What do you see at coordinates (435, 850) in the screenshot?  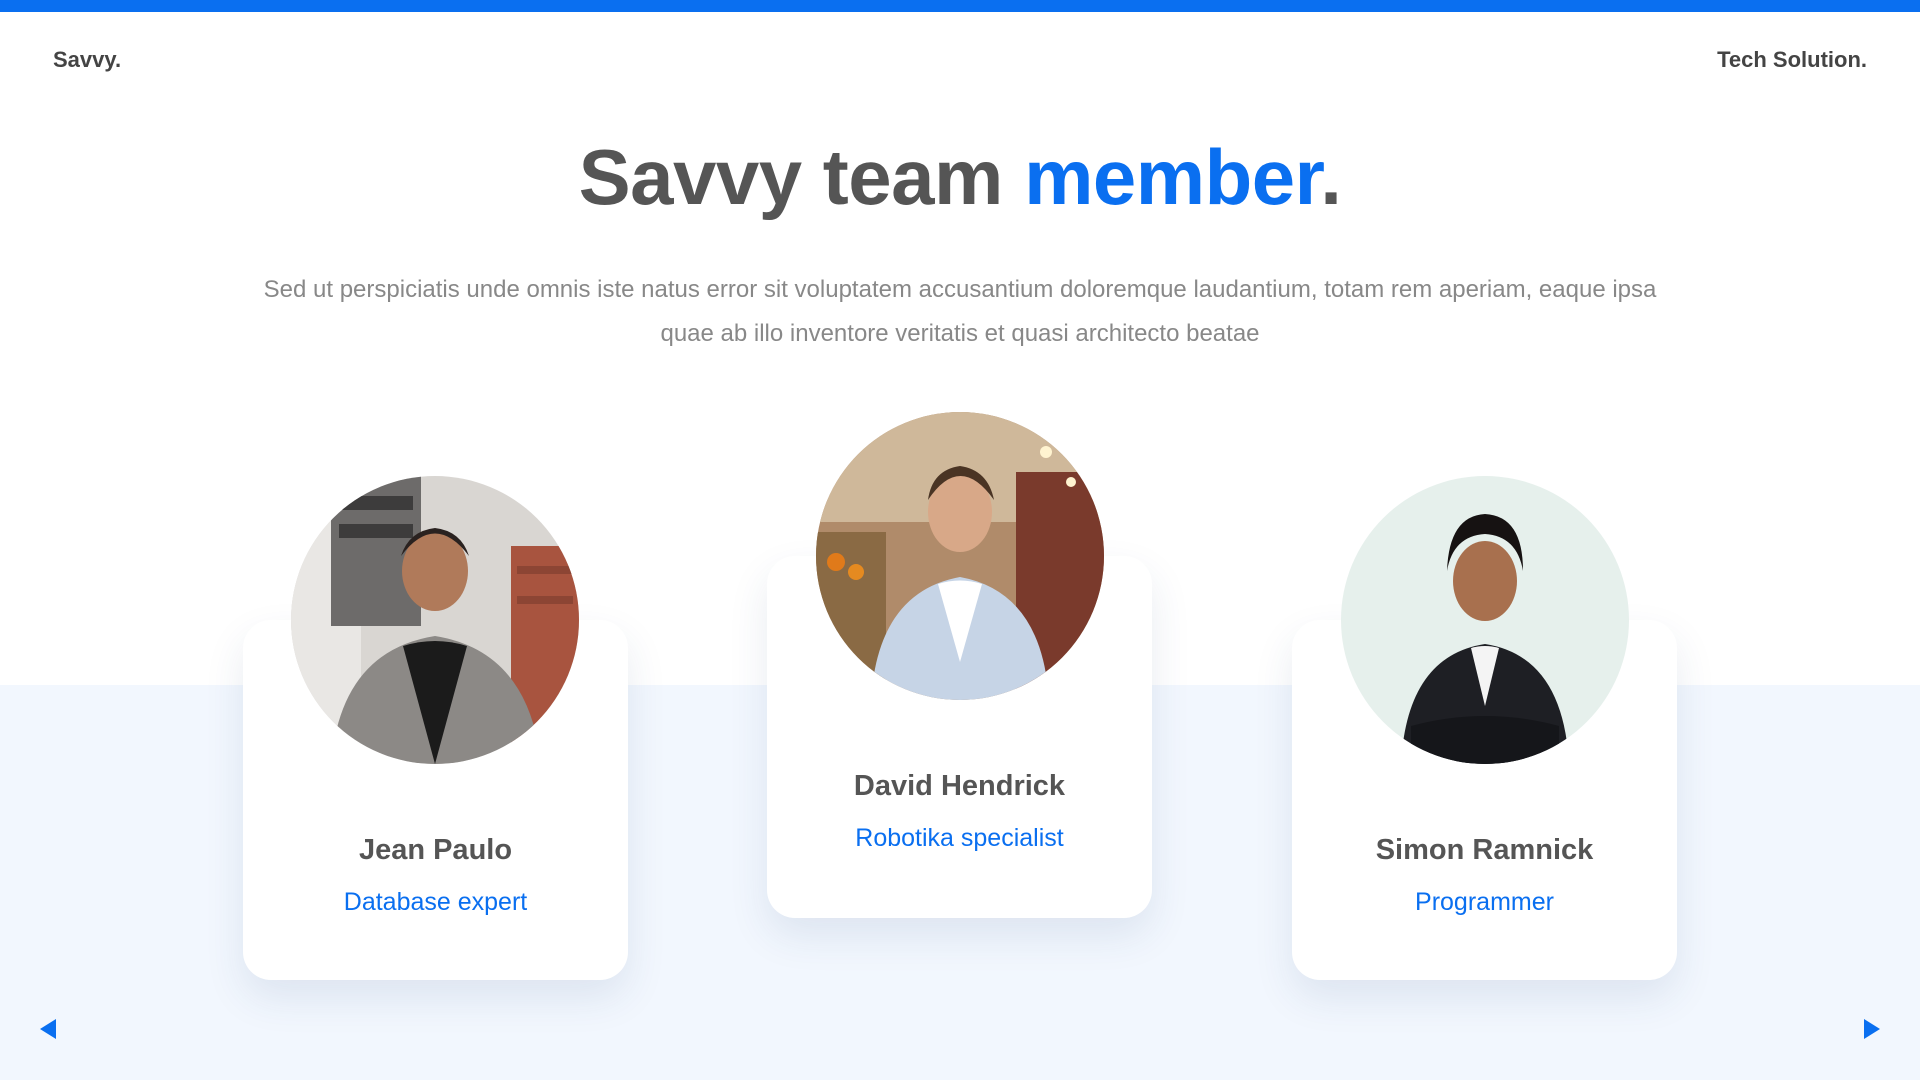 I see `member-name: Jean Paulo` at bounding box center [435, 850].